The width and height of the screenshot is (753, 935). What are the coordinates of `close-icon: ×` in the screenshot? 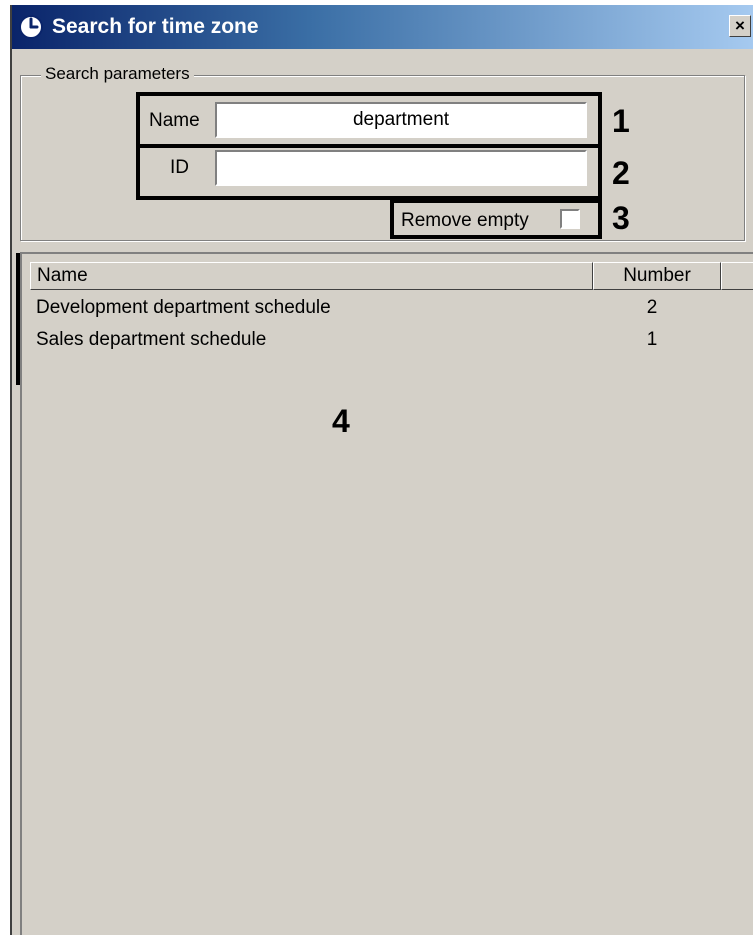 It's located at (740, 25).